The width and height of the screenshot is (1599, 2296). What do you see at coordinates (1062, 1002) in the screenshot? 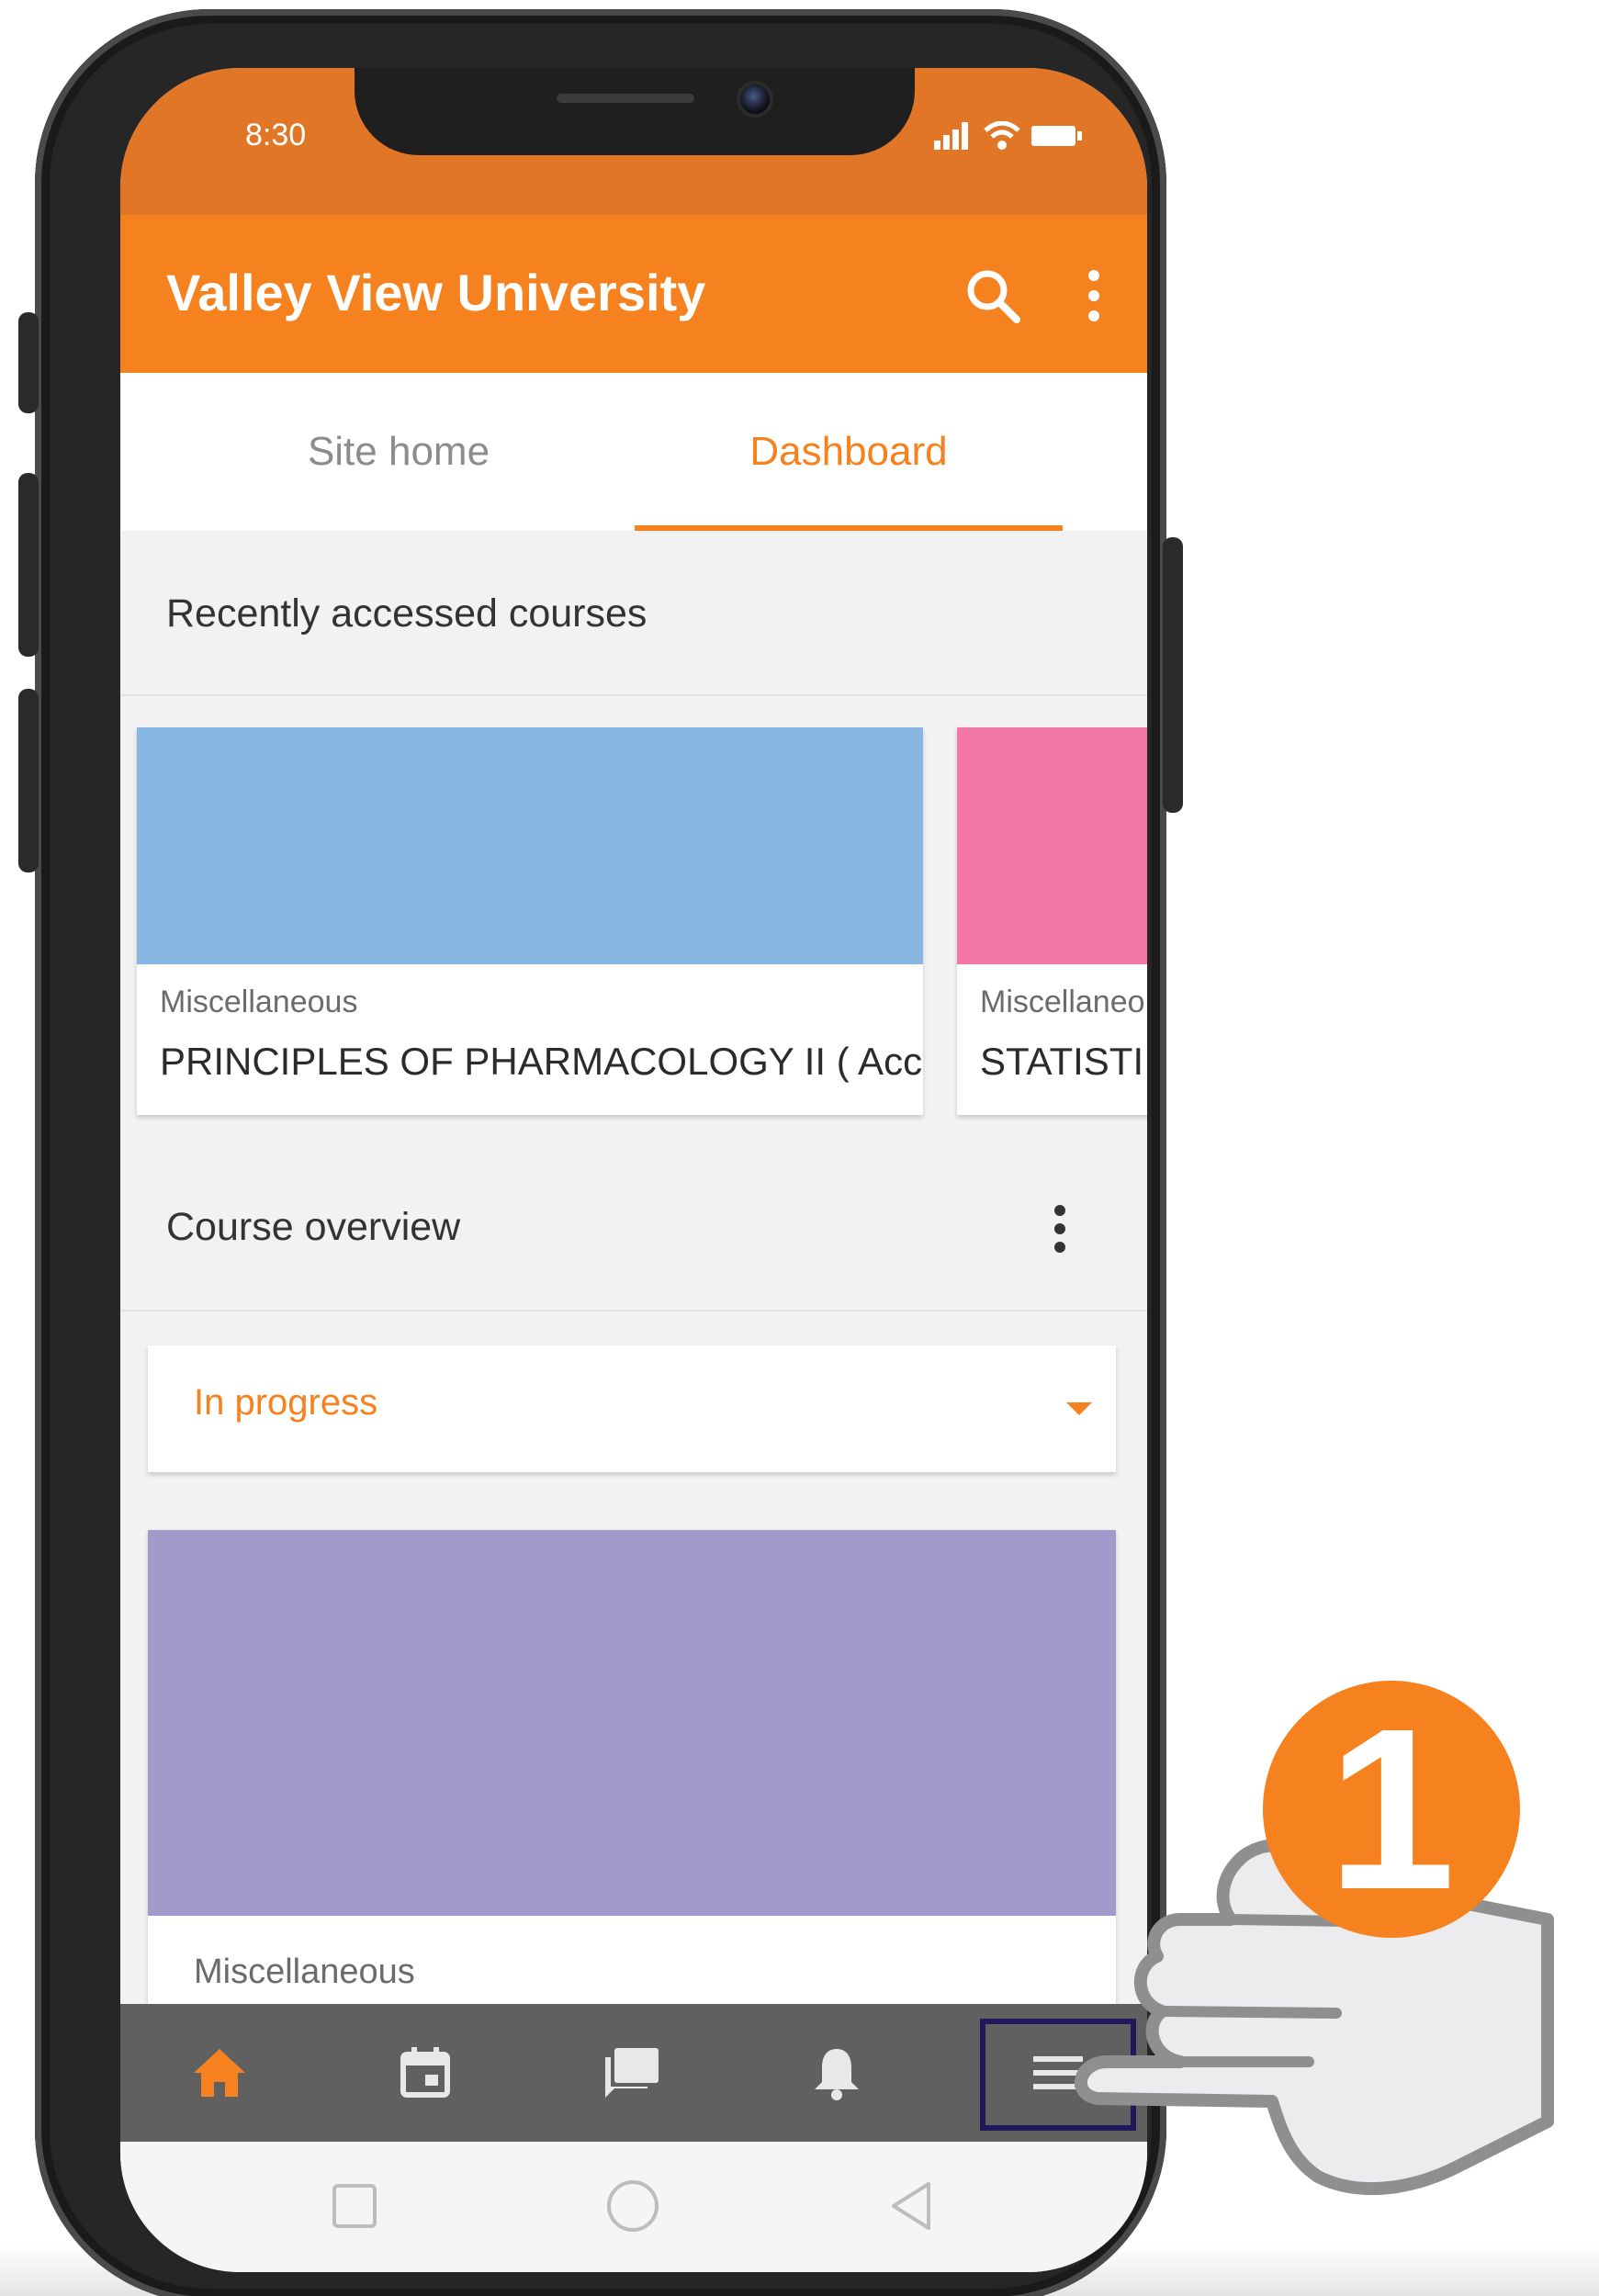
I see `course-category: Miscellaneo` at bounding box center [1062, 1002].